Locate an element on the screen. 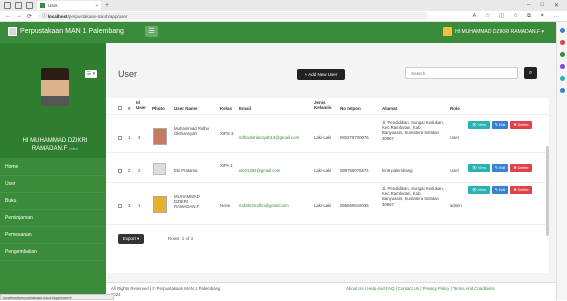 Image resolution: width=567 pixels, height=301 pixels. tab-actions-icon is located at coordinates (29, 5).